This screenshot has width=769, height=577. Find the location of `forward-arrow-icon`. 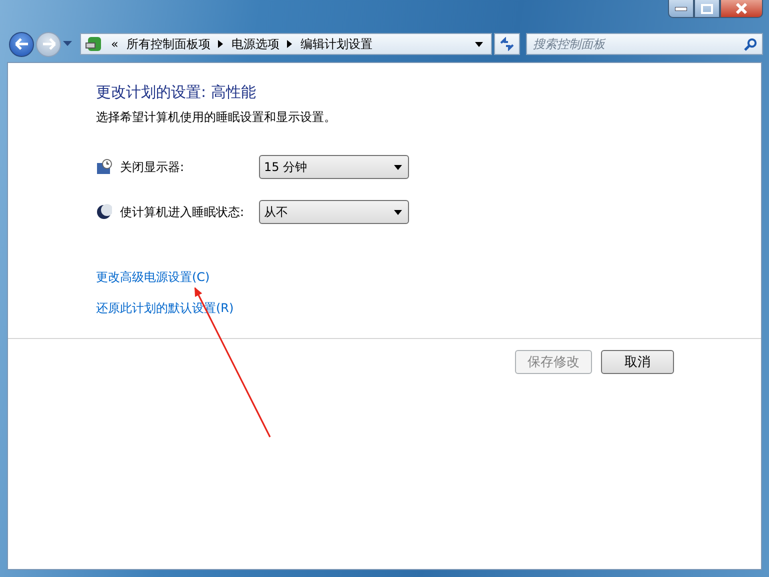

forward-arrow-icon is located at coordinates (49, 44).